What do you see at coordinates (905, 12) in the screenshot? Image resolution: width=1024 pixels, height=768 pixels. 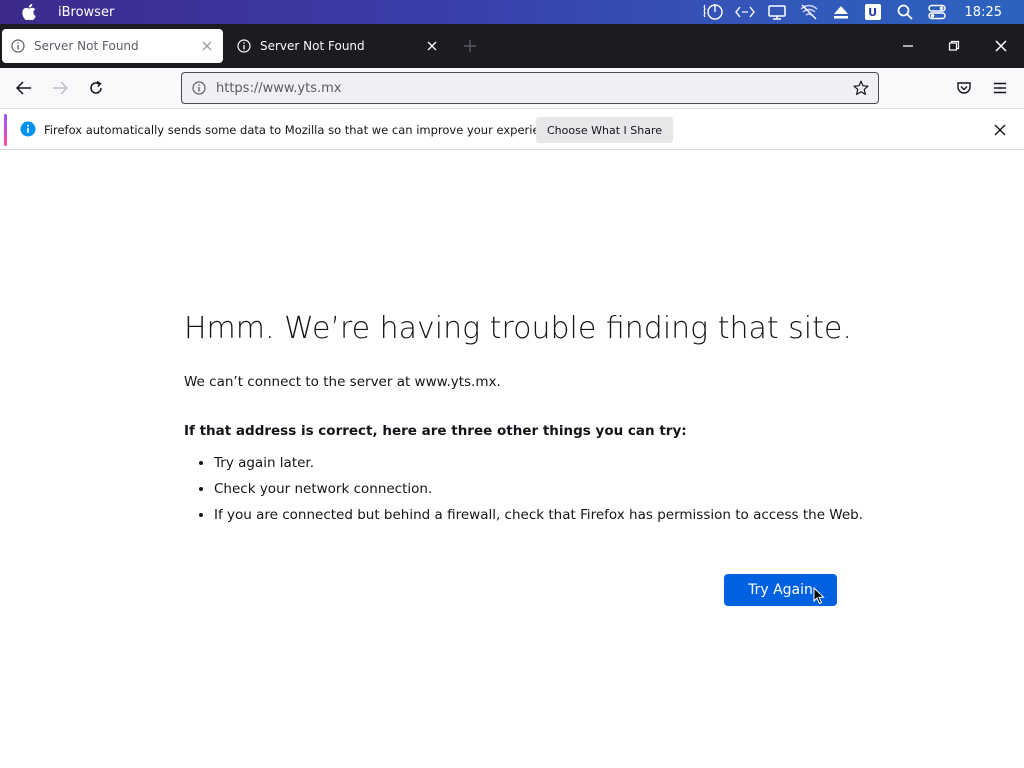 I see `search-icon` at bounding box center [905, 12].